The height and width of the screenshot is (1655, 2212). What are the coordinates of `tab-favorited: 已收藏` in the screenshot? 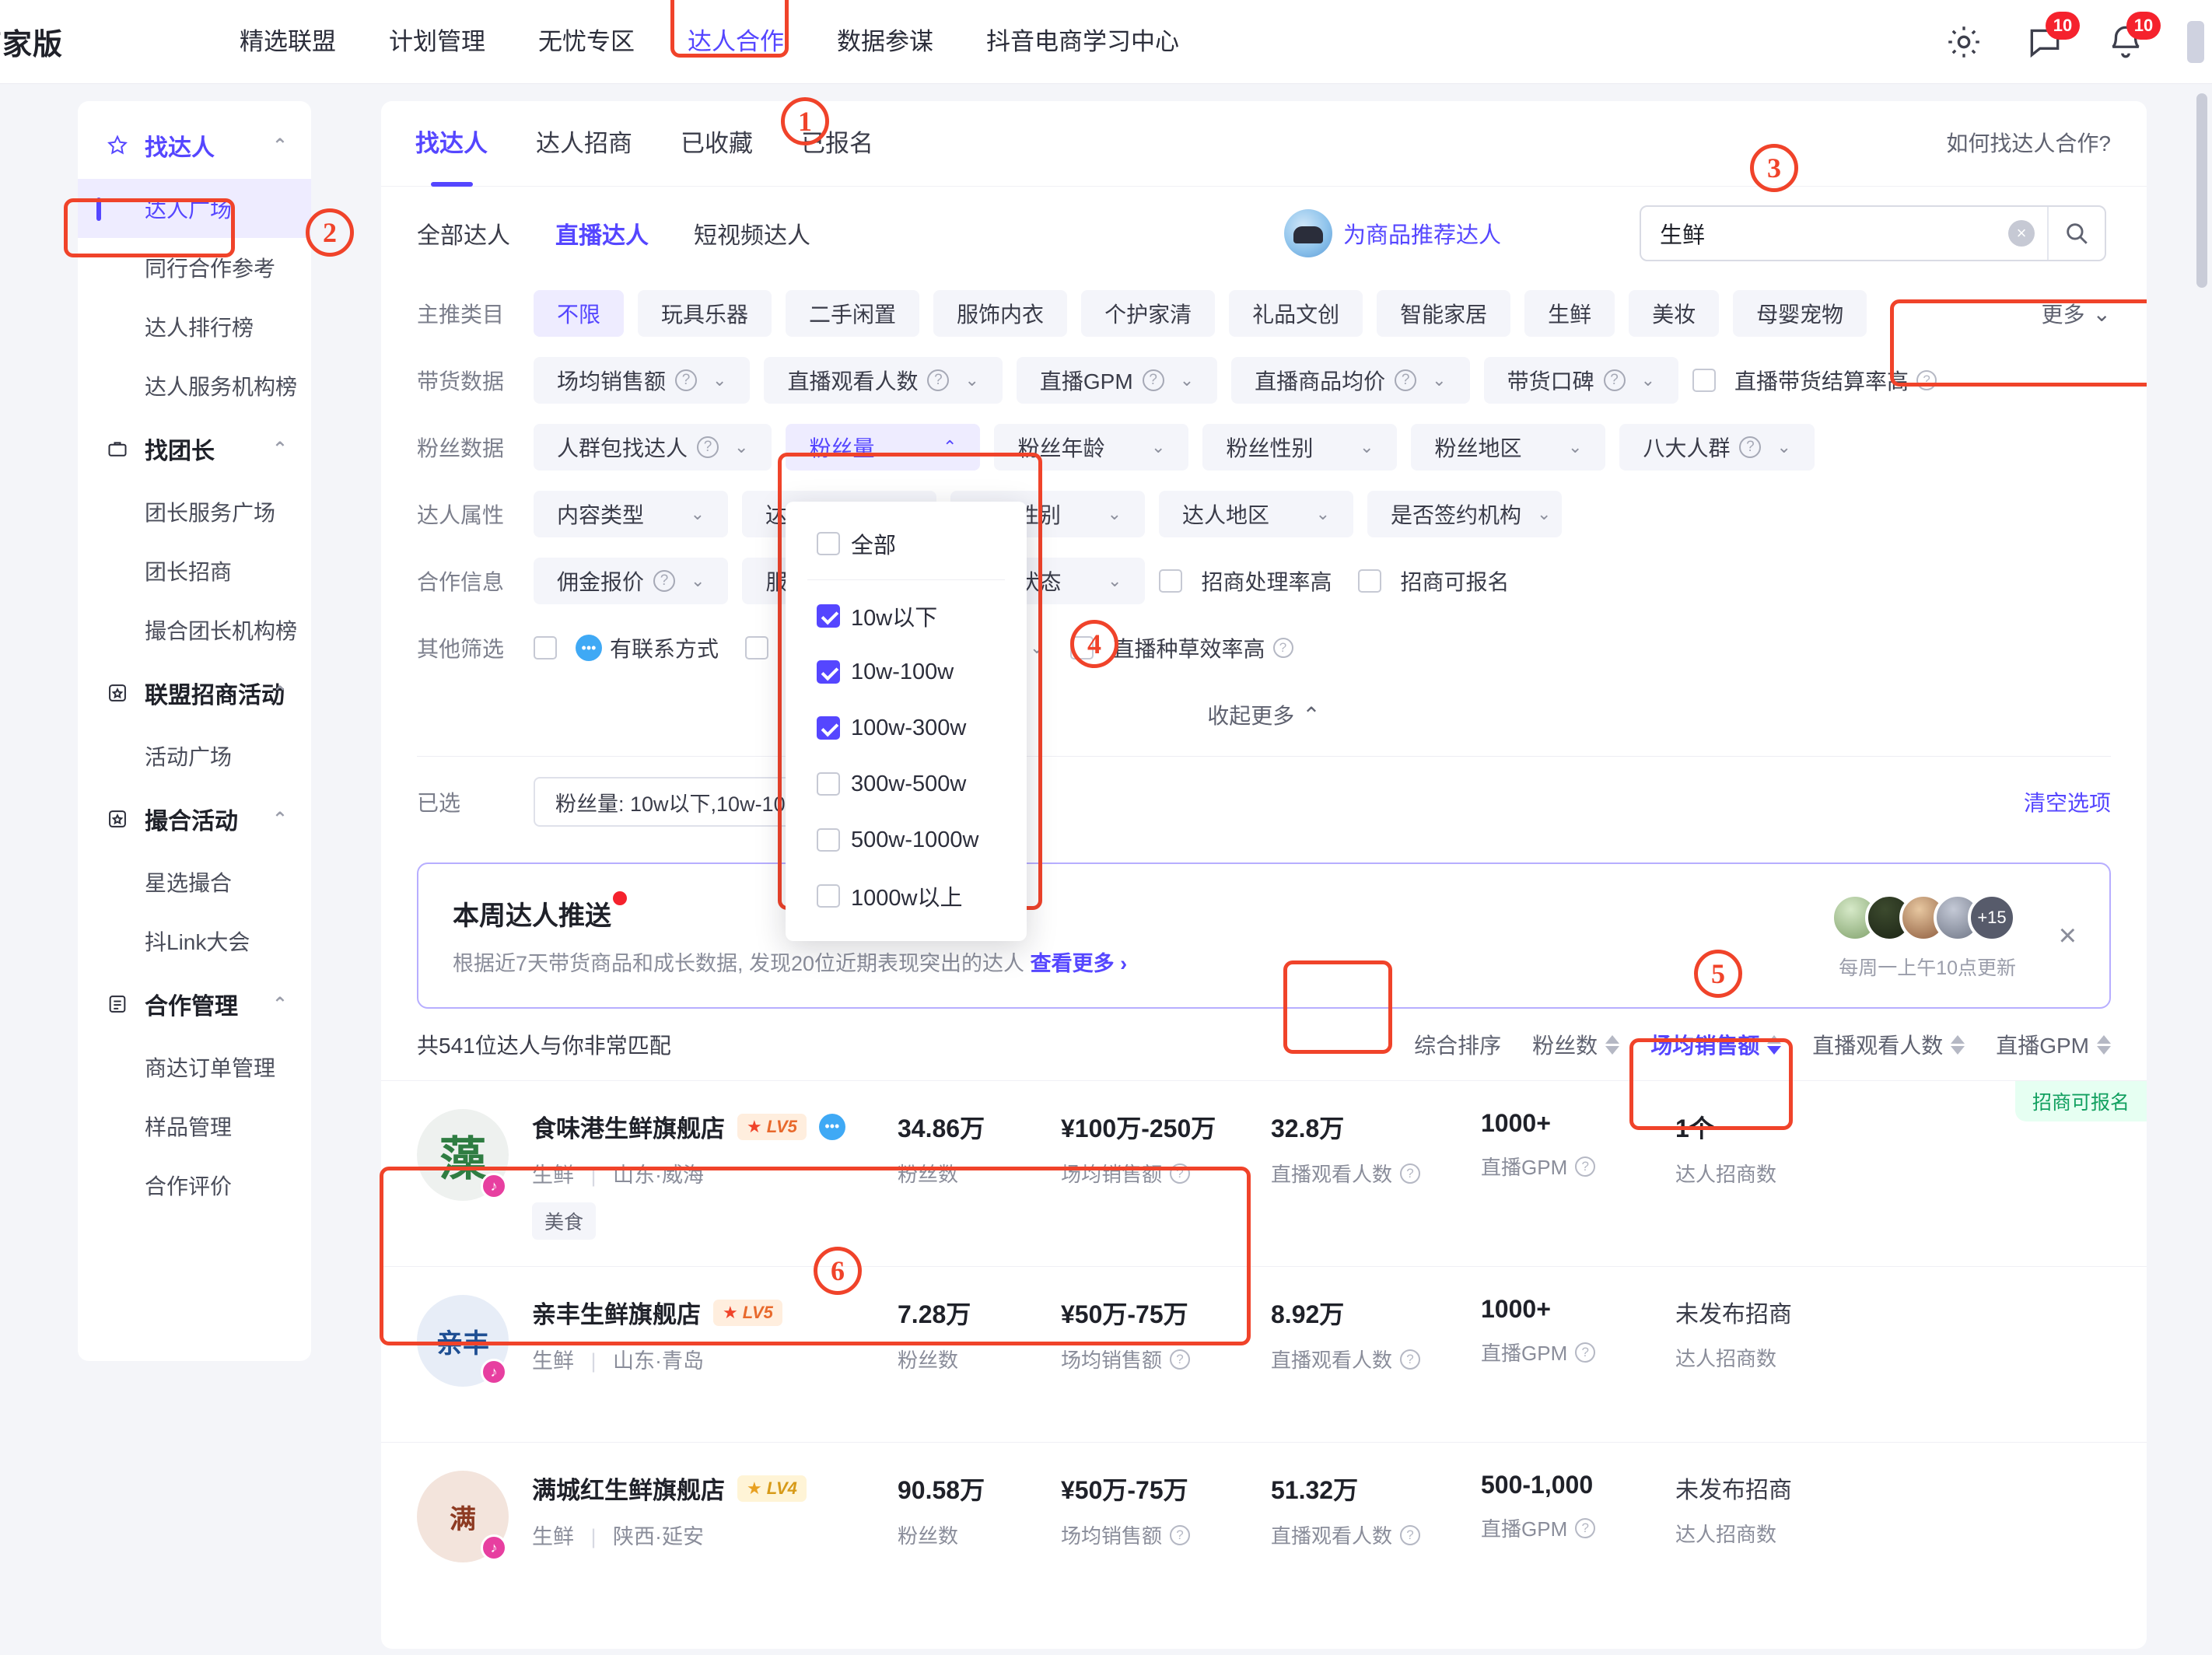 It's located at (717, 144).